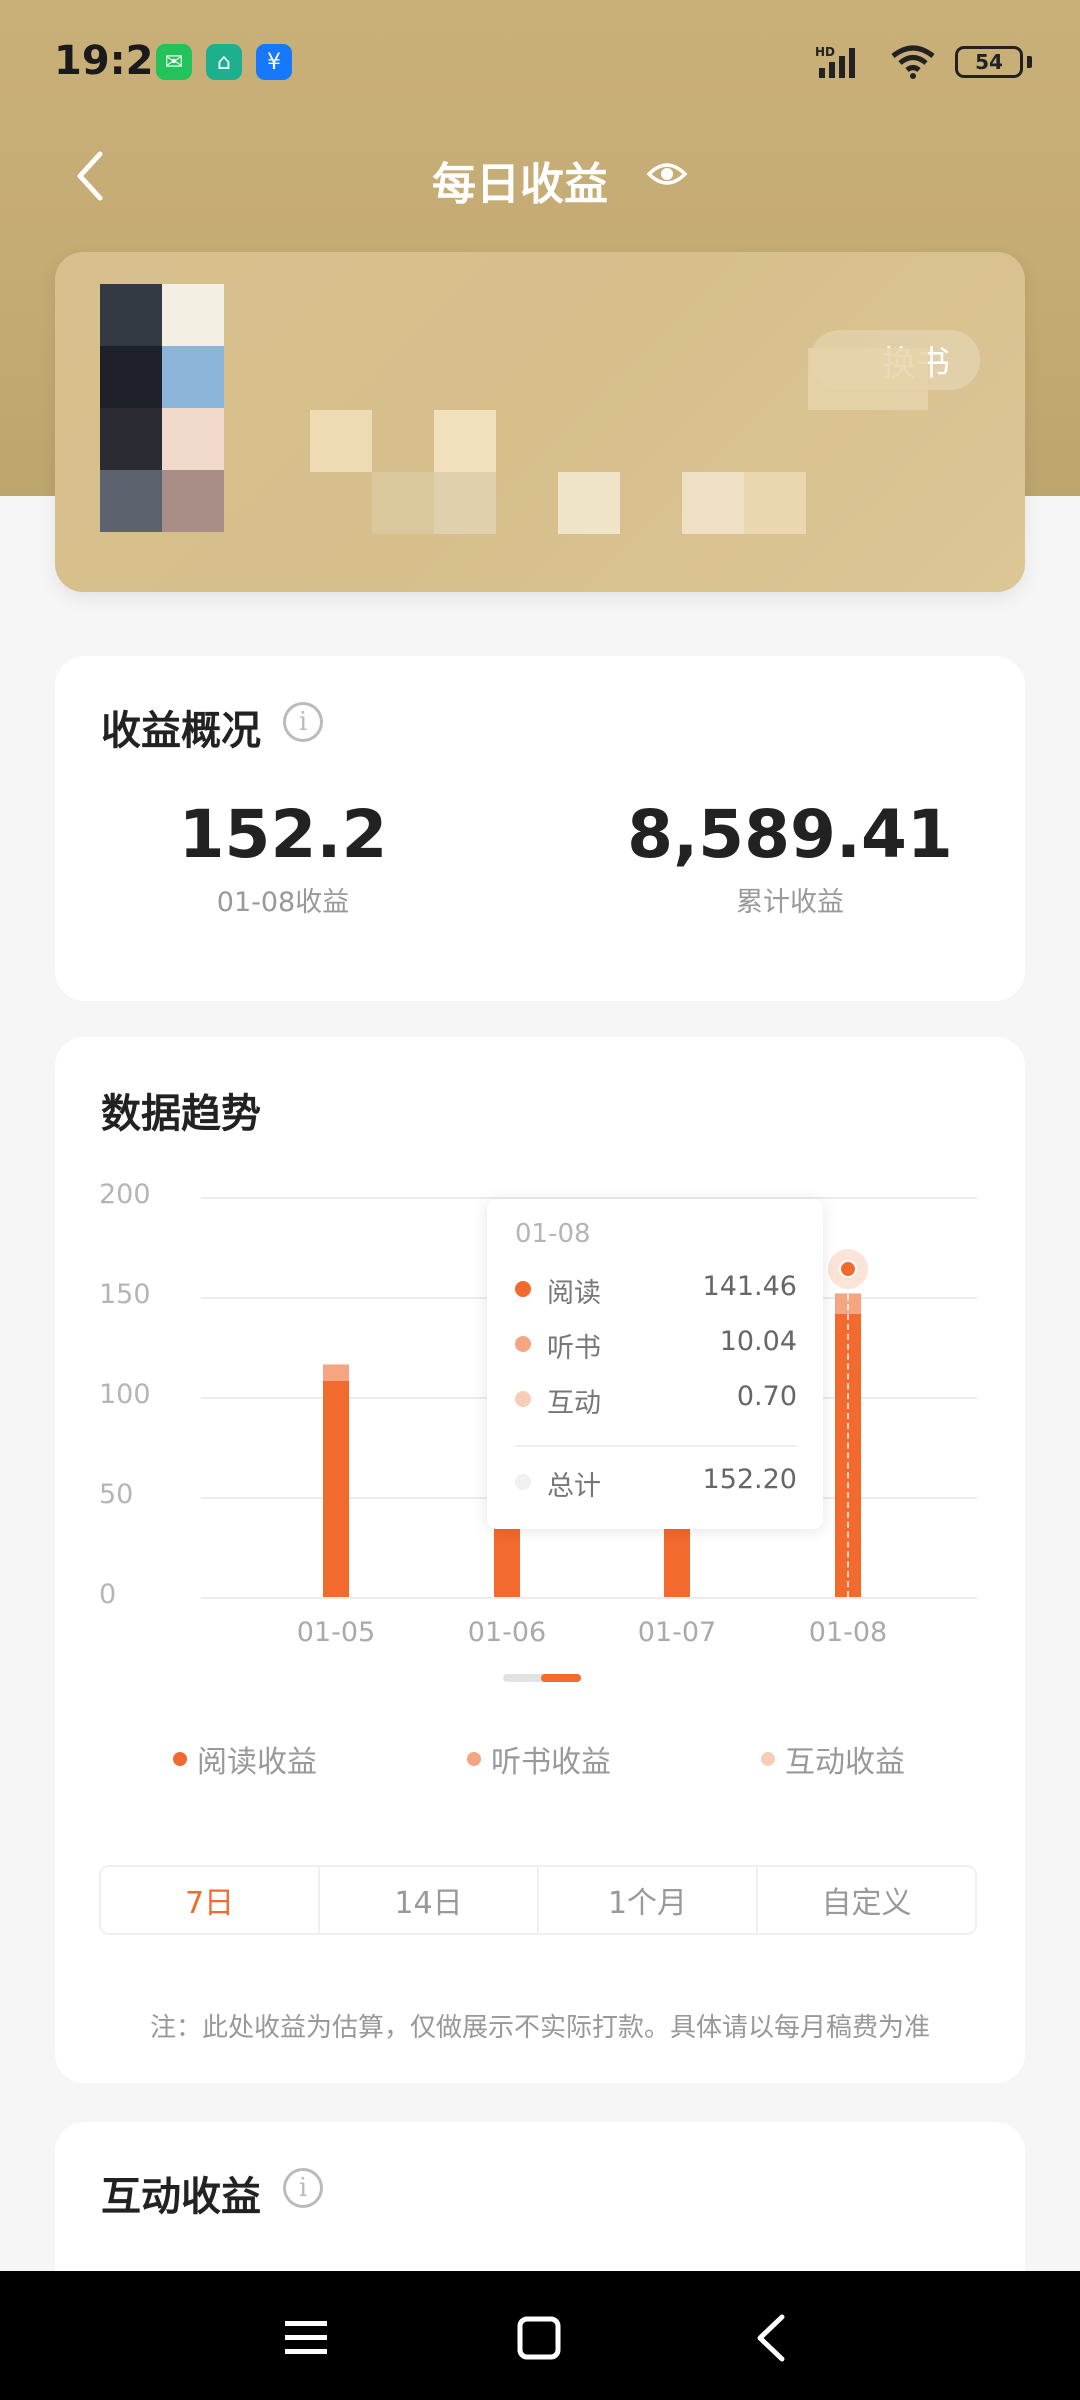  What do you see at coordinates (551, 1762) in the screenshot?
I see `legend-label: 听书收益` at bounding box center [551, 1762].